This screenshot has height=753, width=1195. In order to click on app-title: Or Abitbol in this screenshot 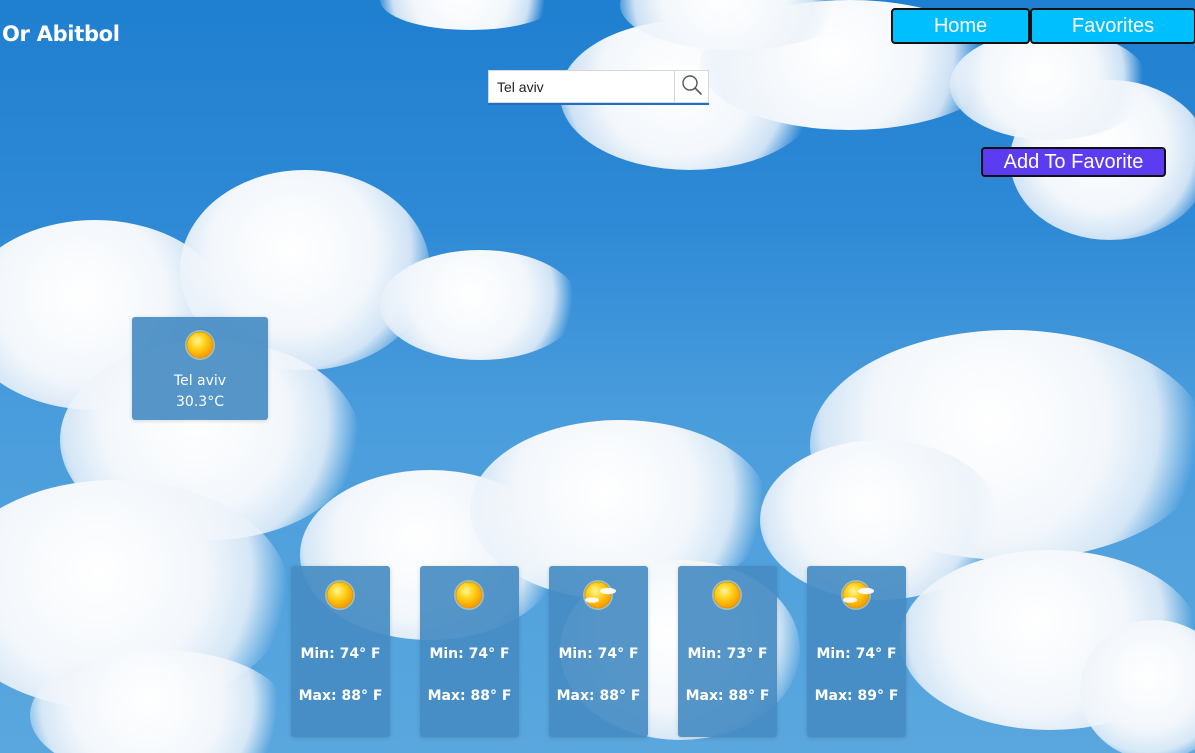, I will do `click(61, 34)`.